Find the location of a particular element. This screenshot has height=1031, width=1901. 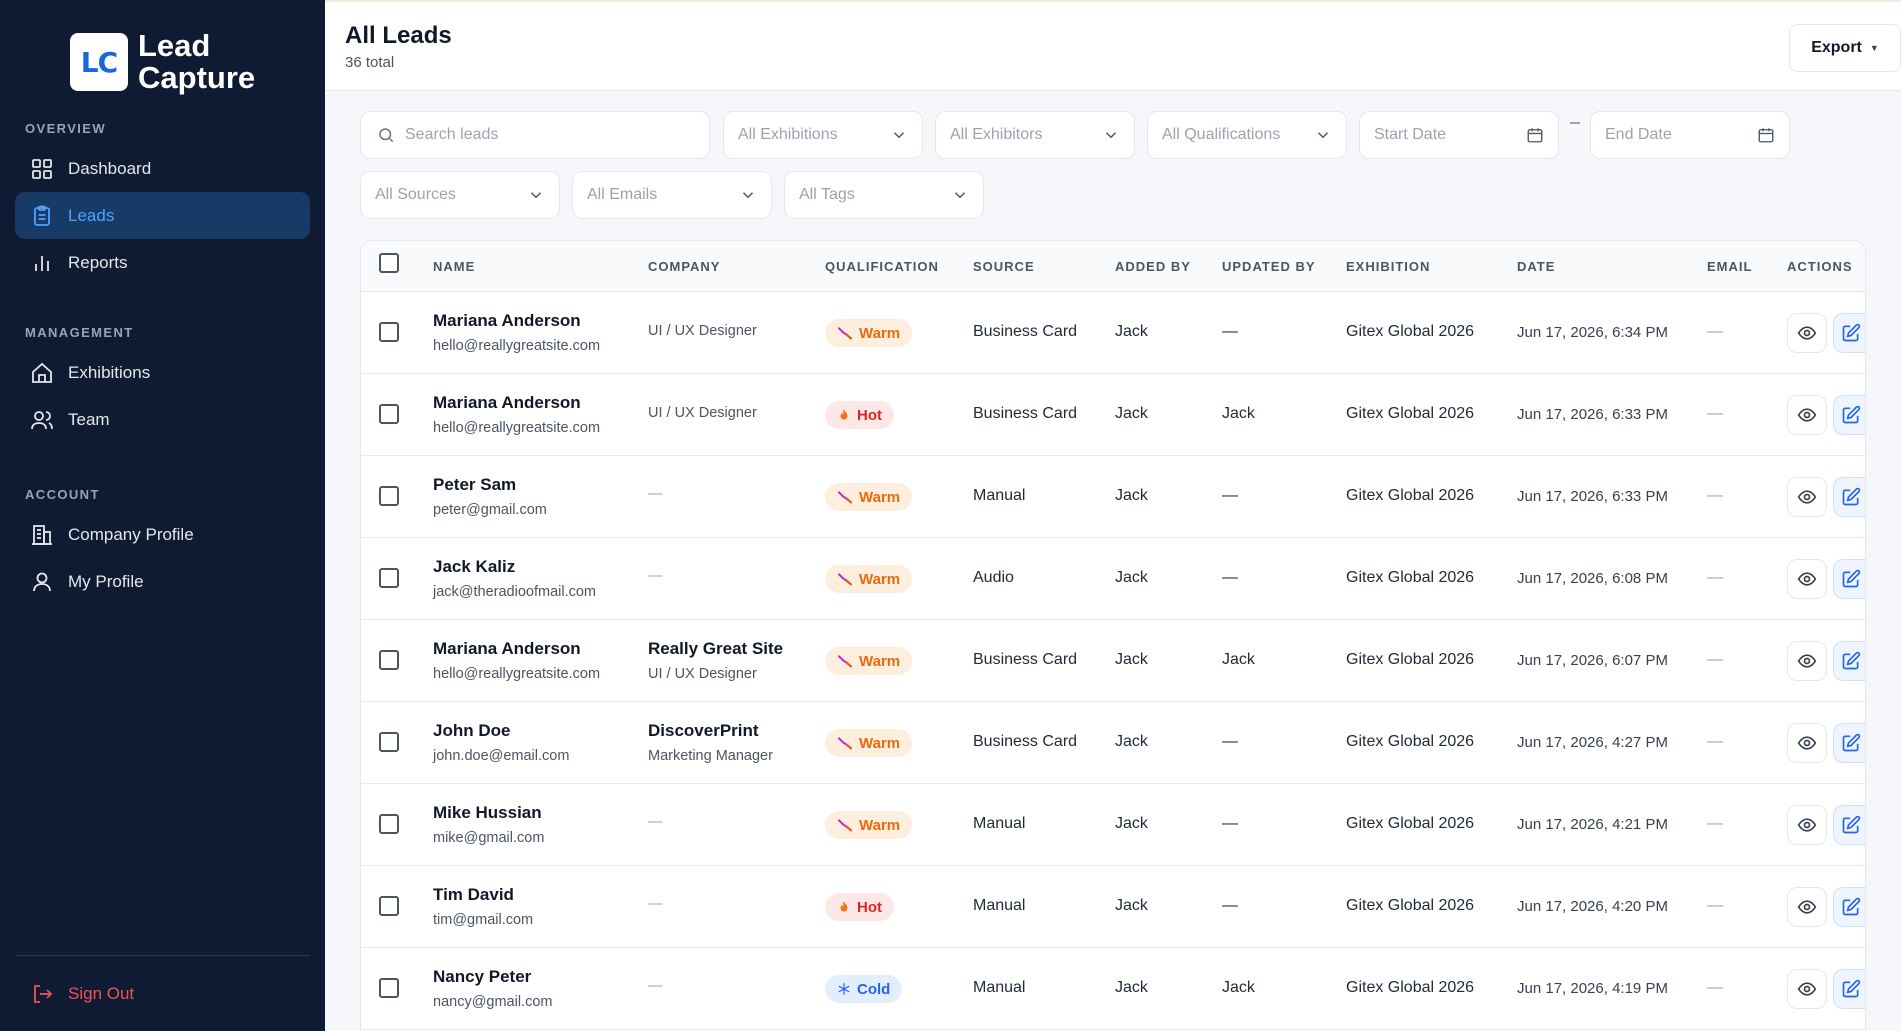

exhibitors-select: All Exhibitors is located at coordinates (1035, 135).